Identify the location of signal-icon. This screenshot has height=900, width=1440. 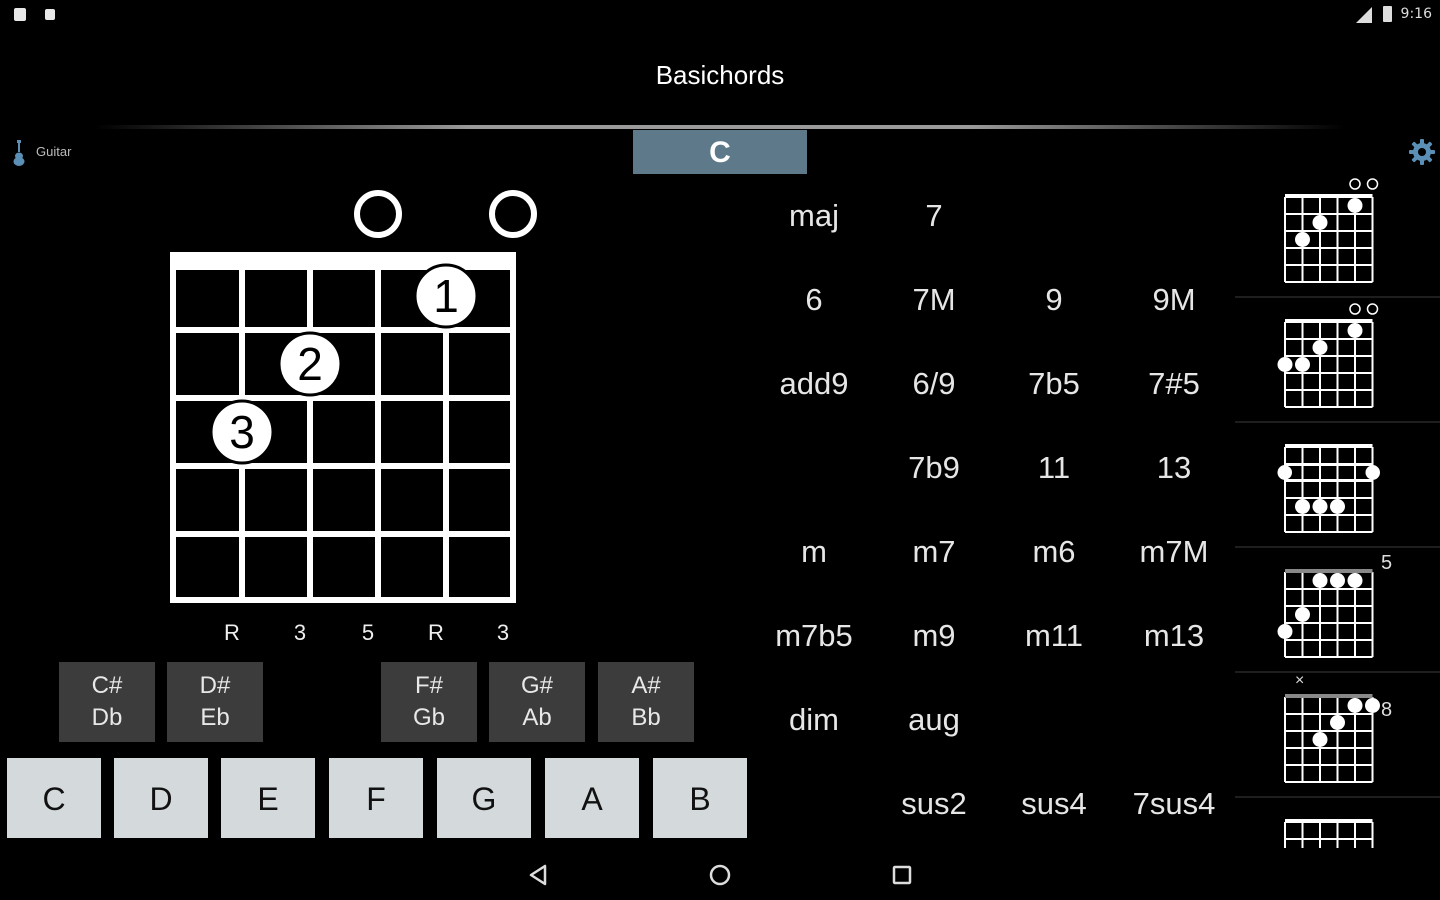
(1364, 15).